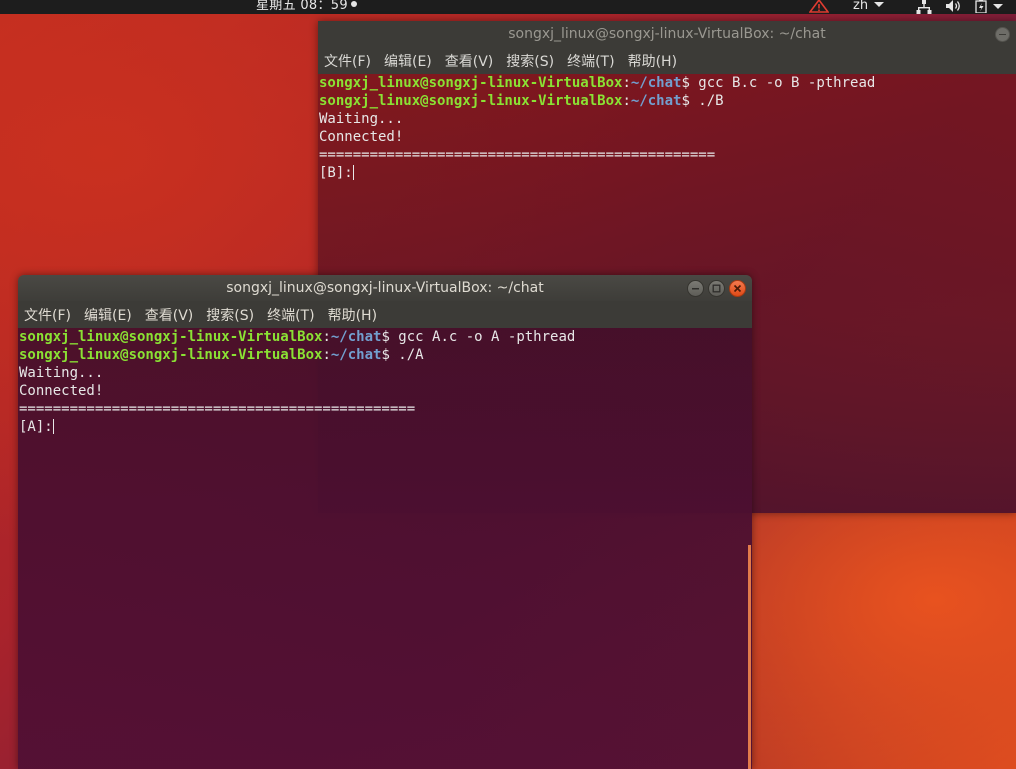  Describe the element at coordinates (478, 337) in the screenshot. I see `command-text: $ gcc A.c -o A -pthread` at that location.